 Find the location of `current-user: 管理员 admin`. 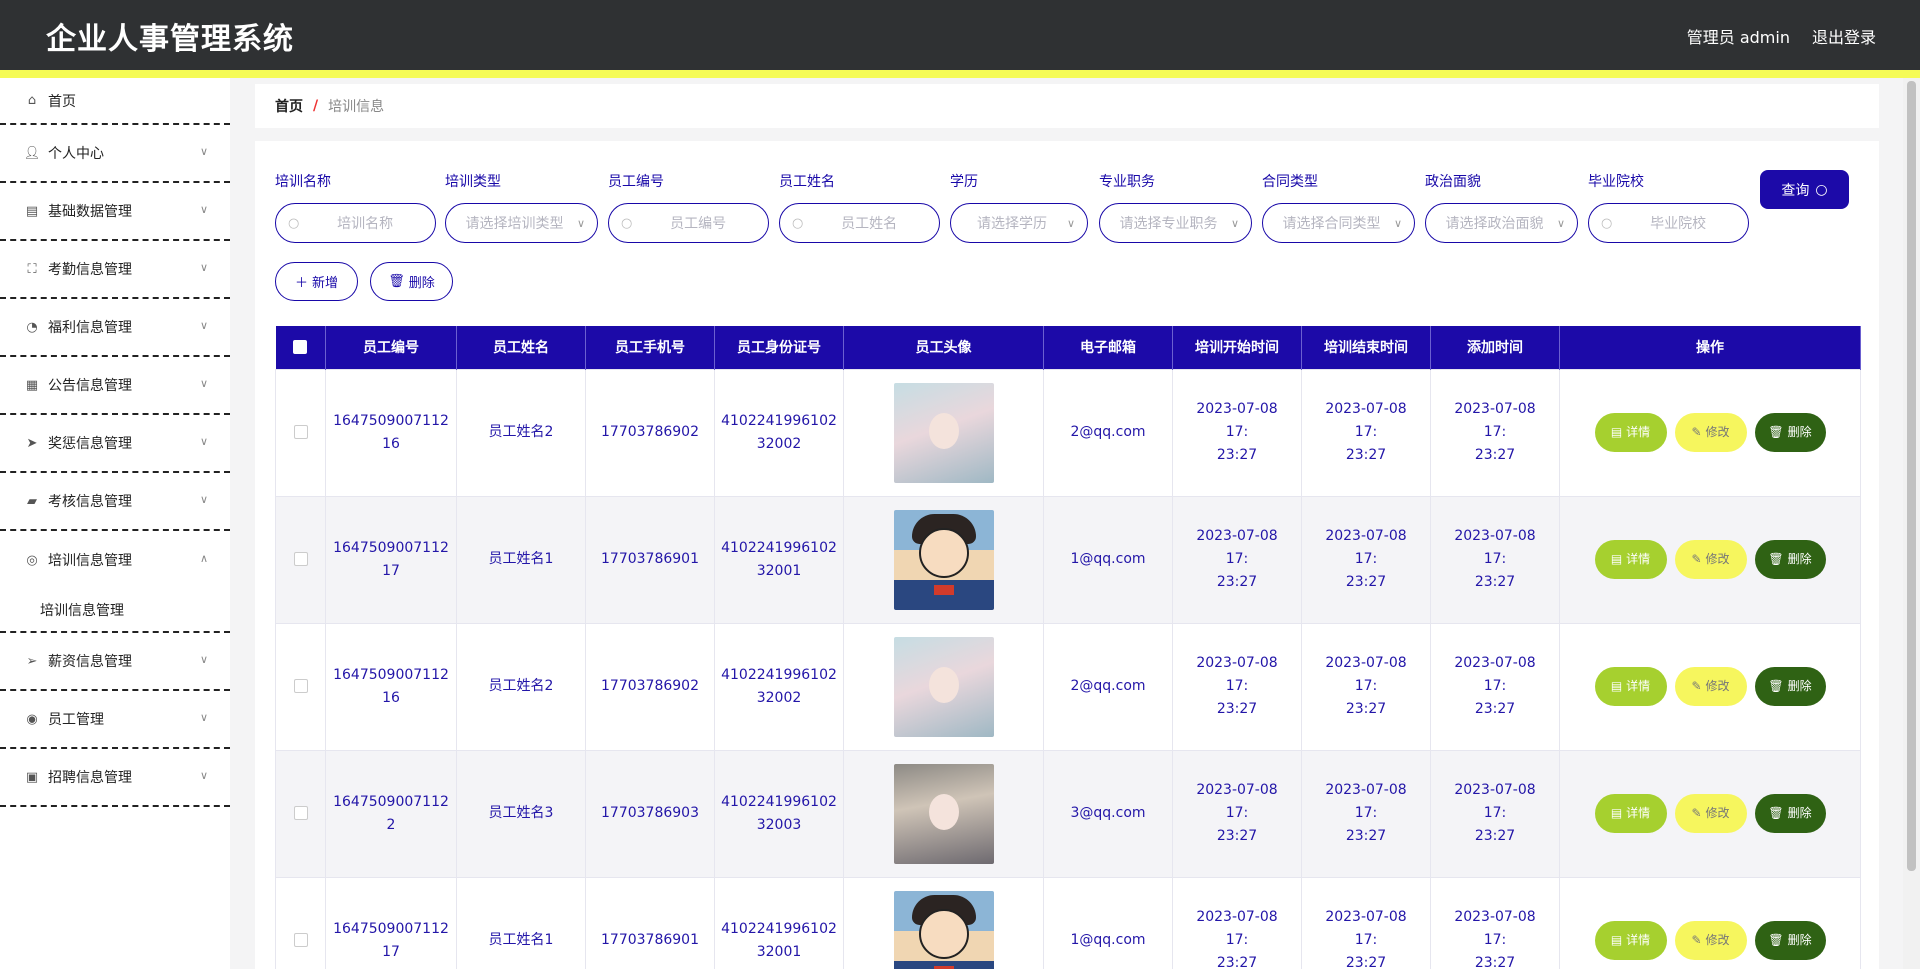

current-user: 管理员 admin is located at coordinates (1738, 36).